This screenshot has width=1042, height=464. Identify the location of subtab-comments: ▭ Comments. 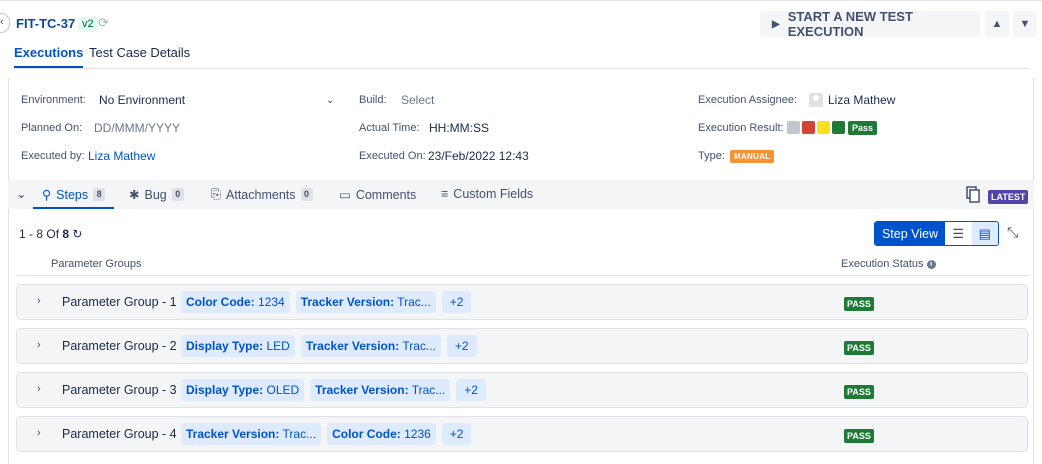
(378, 195).